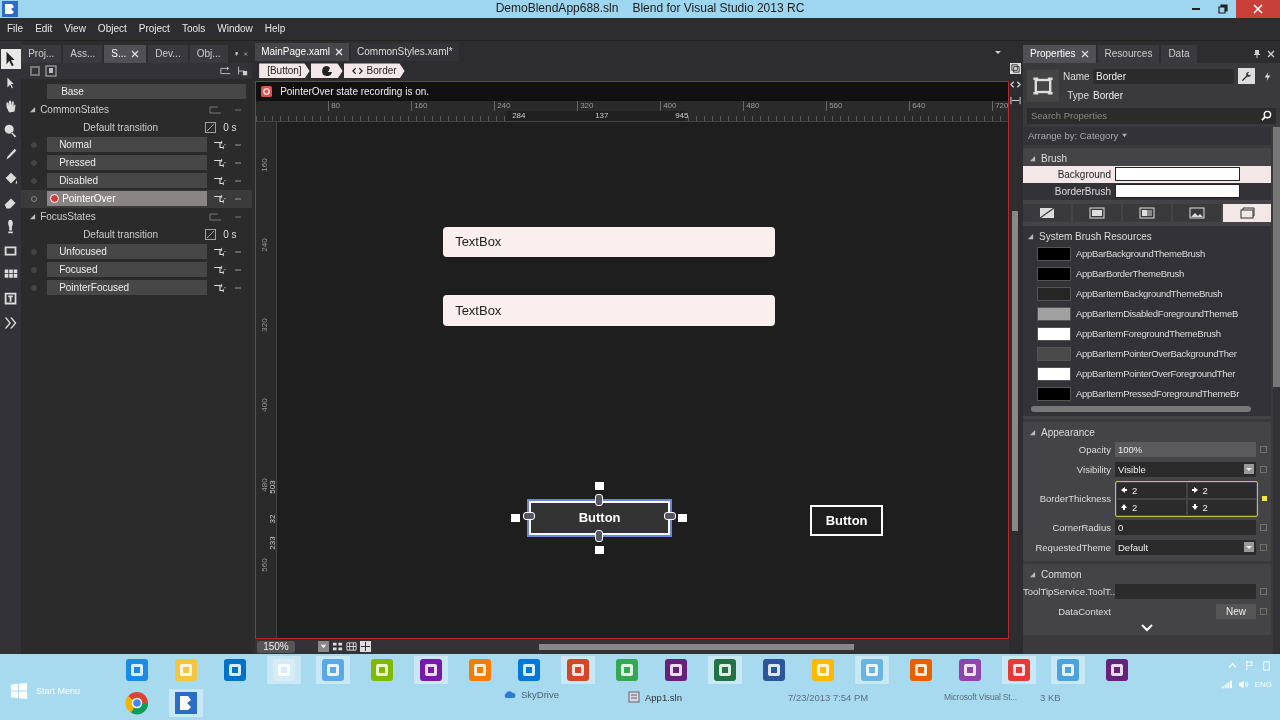 This screenshot has height=720, width=1280. Describe the element at coordinates (284, 71) in the screenshot. I see `breadcrumb-item: [Button]` at that location.